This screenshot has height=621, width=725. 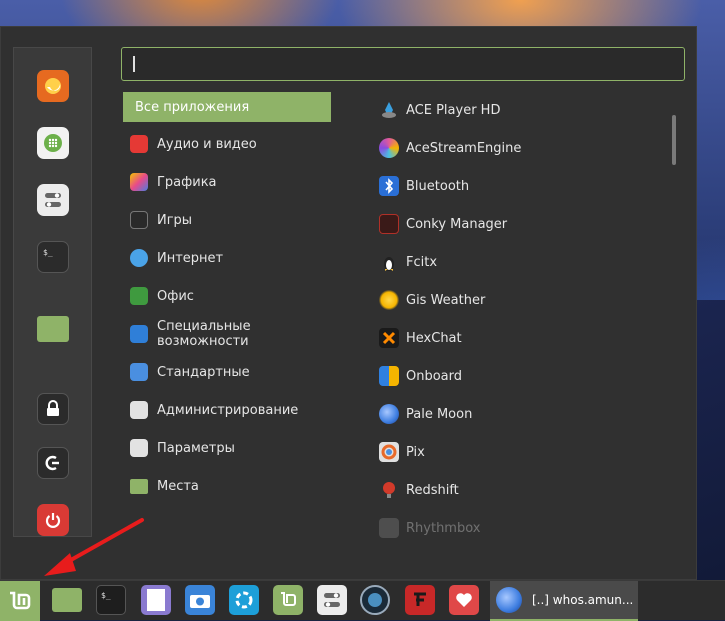 I want to click on category-label: Стандартные, so click(x=203, y=372).